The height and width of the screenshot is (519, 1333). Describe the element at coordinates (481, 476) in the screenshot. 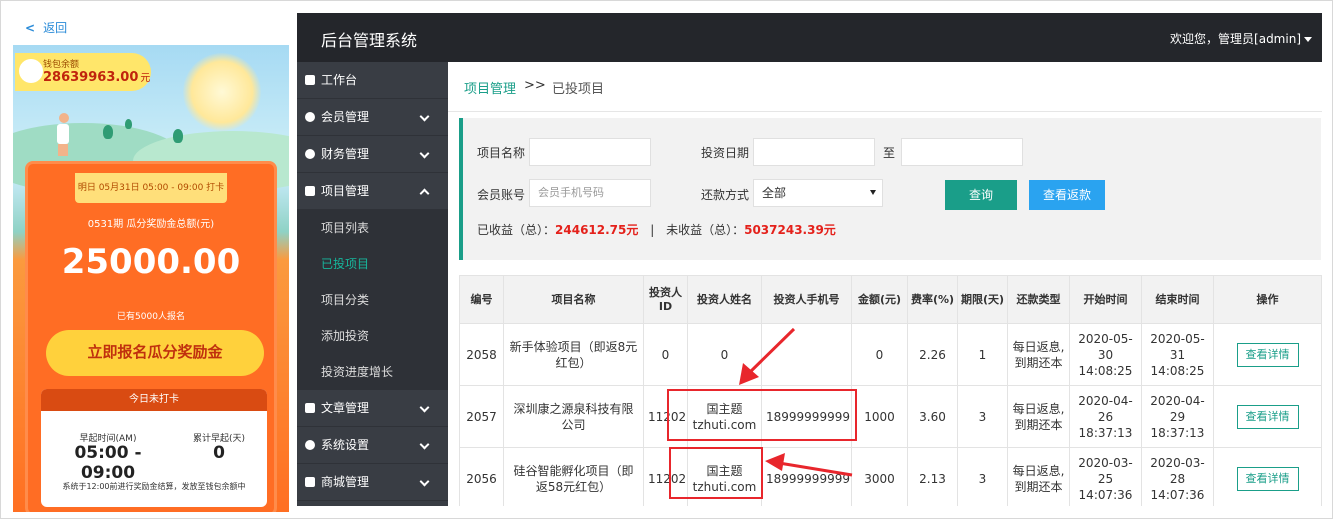

I see `cell-id: 2056` at that location.